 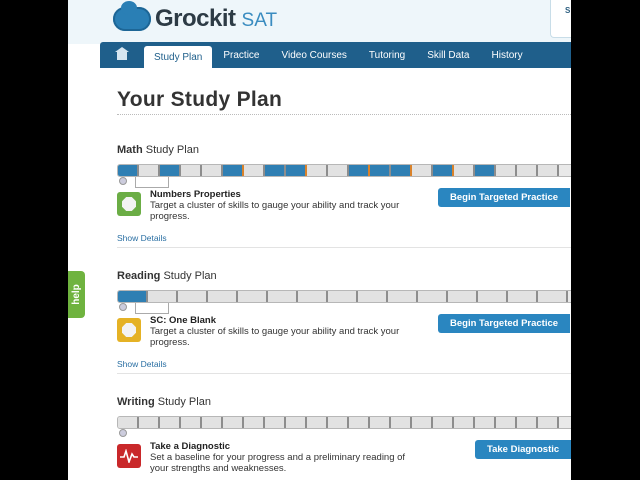 I want to click on take-diagnostic-button: Take Diagnostic, so click(x=523, y=449).